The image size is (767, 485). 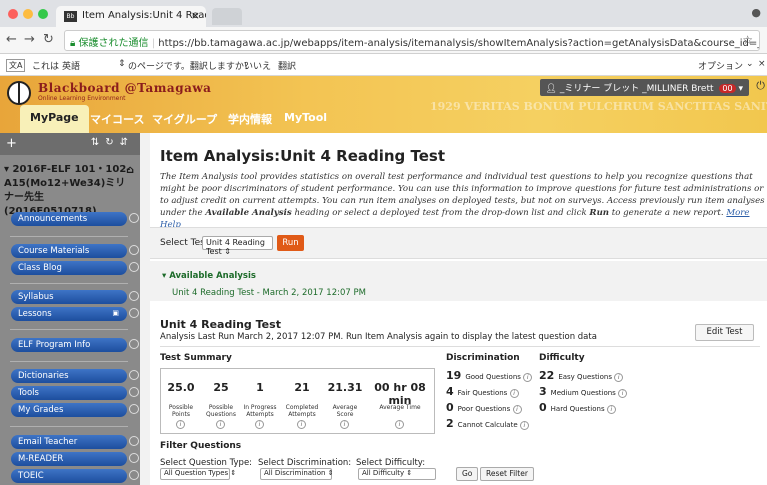 What do you see at coordinates (507, 474) in the screenshot?
I see `reset-filter-button: Reset Filter` at bounding box center [507, 474].